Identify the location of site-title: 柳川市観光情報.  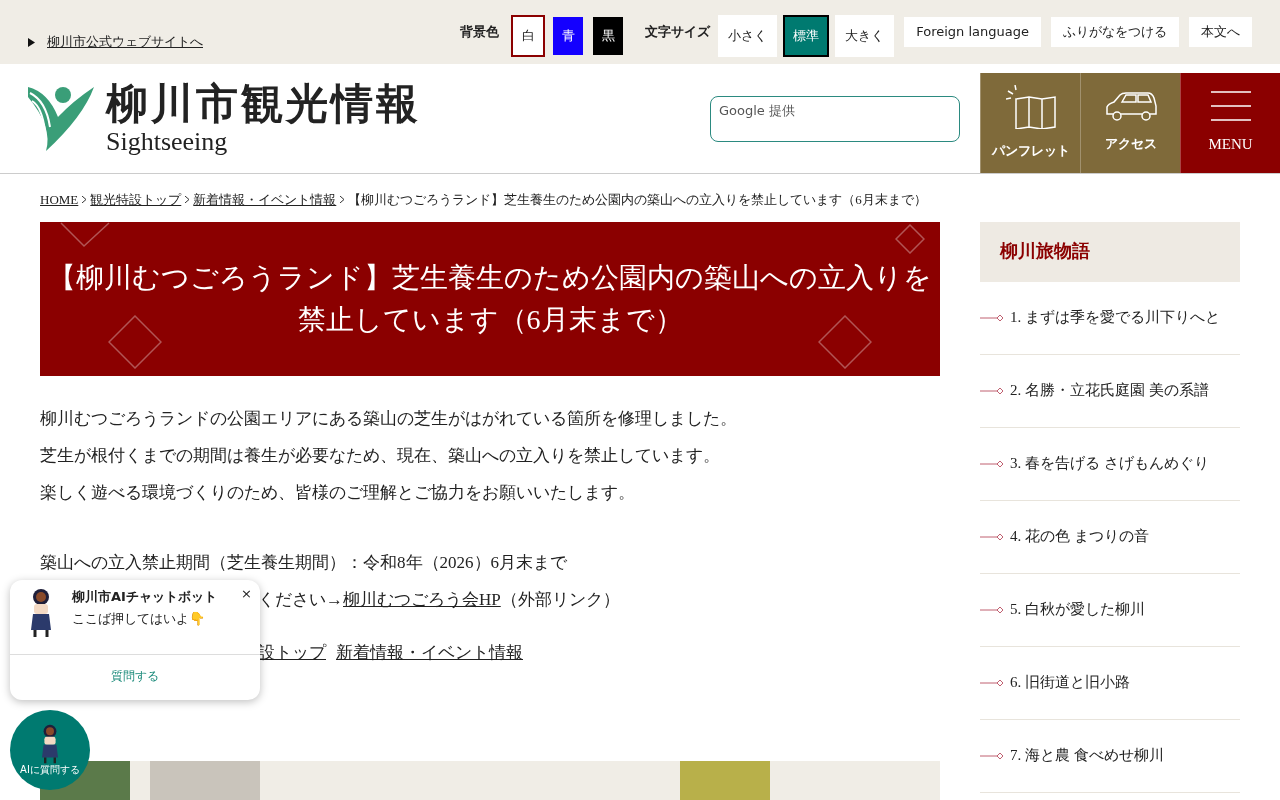
(263, 103).